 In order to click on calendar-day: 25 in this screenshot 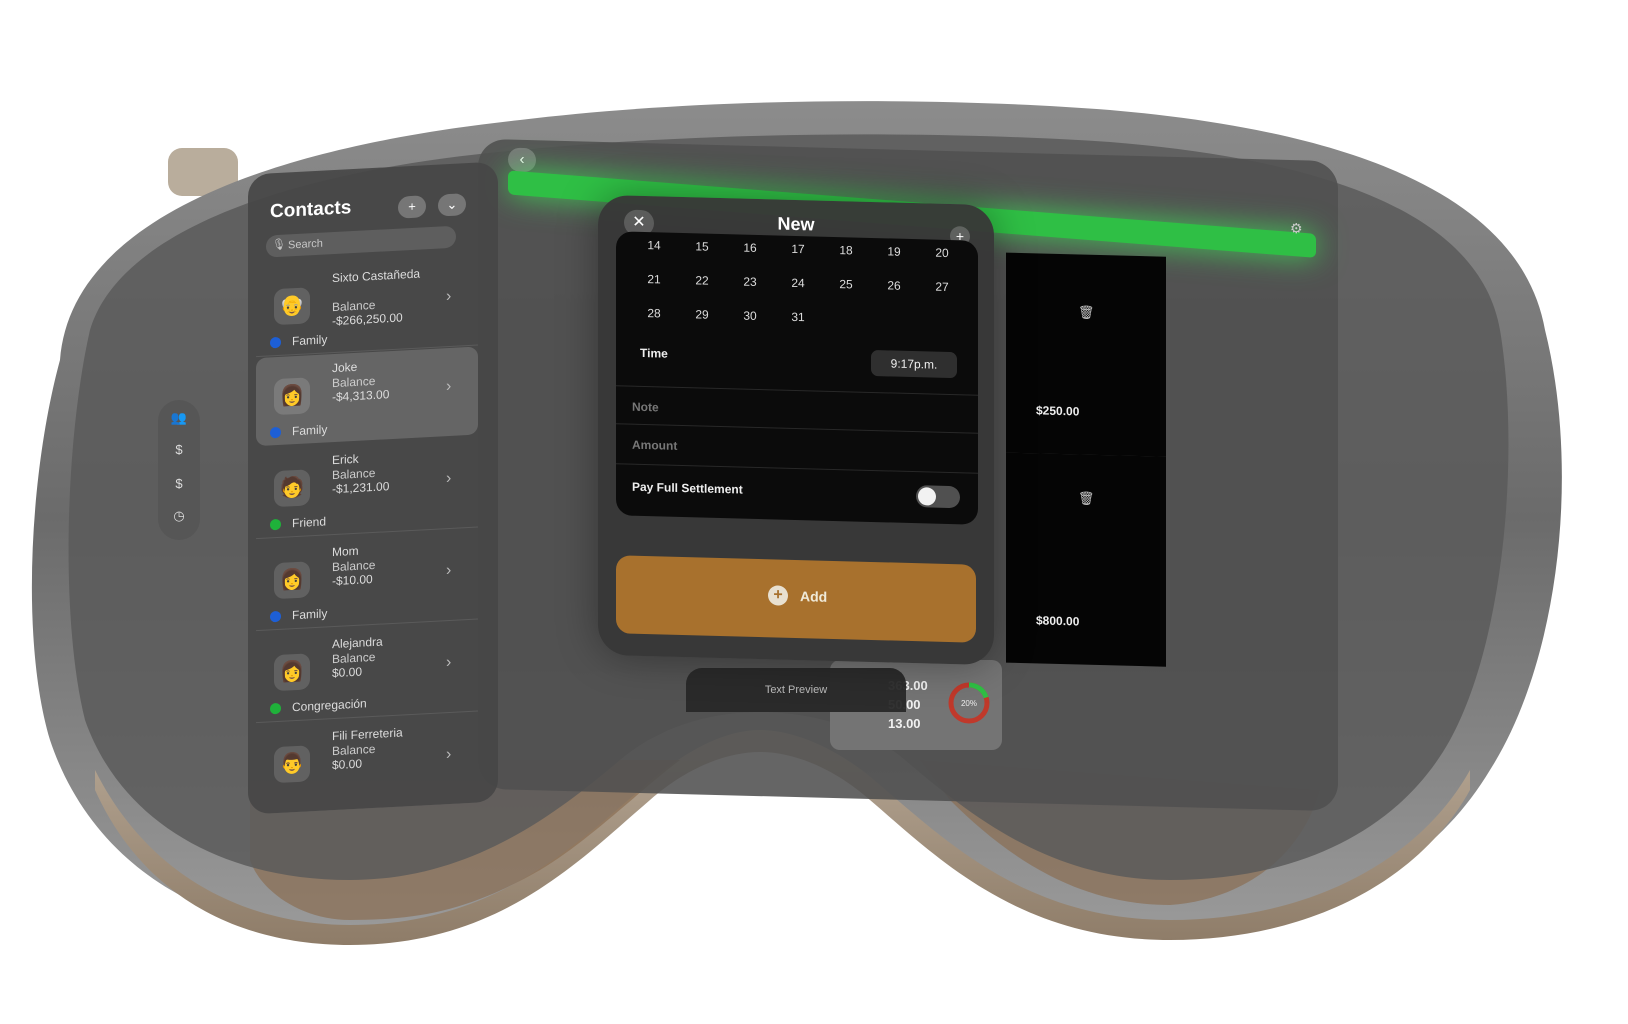, I will do `click(846, 284)`.